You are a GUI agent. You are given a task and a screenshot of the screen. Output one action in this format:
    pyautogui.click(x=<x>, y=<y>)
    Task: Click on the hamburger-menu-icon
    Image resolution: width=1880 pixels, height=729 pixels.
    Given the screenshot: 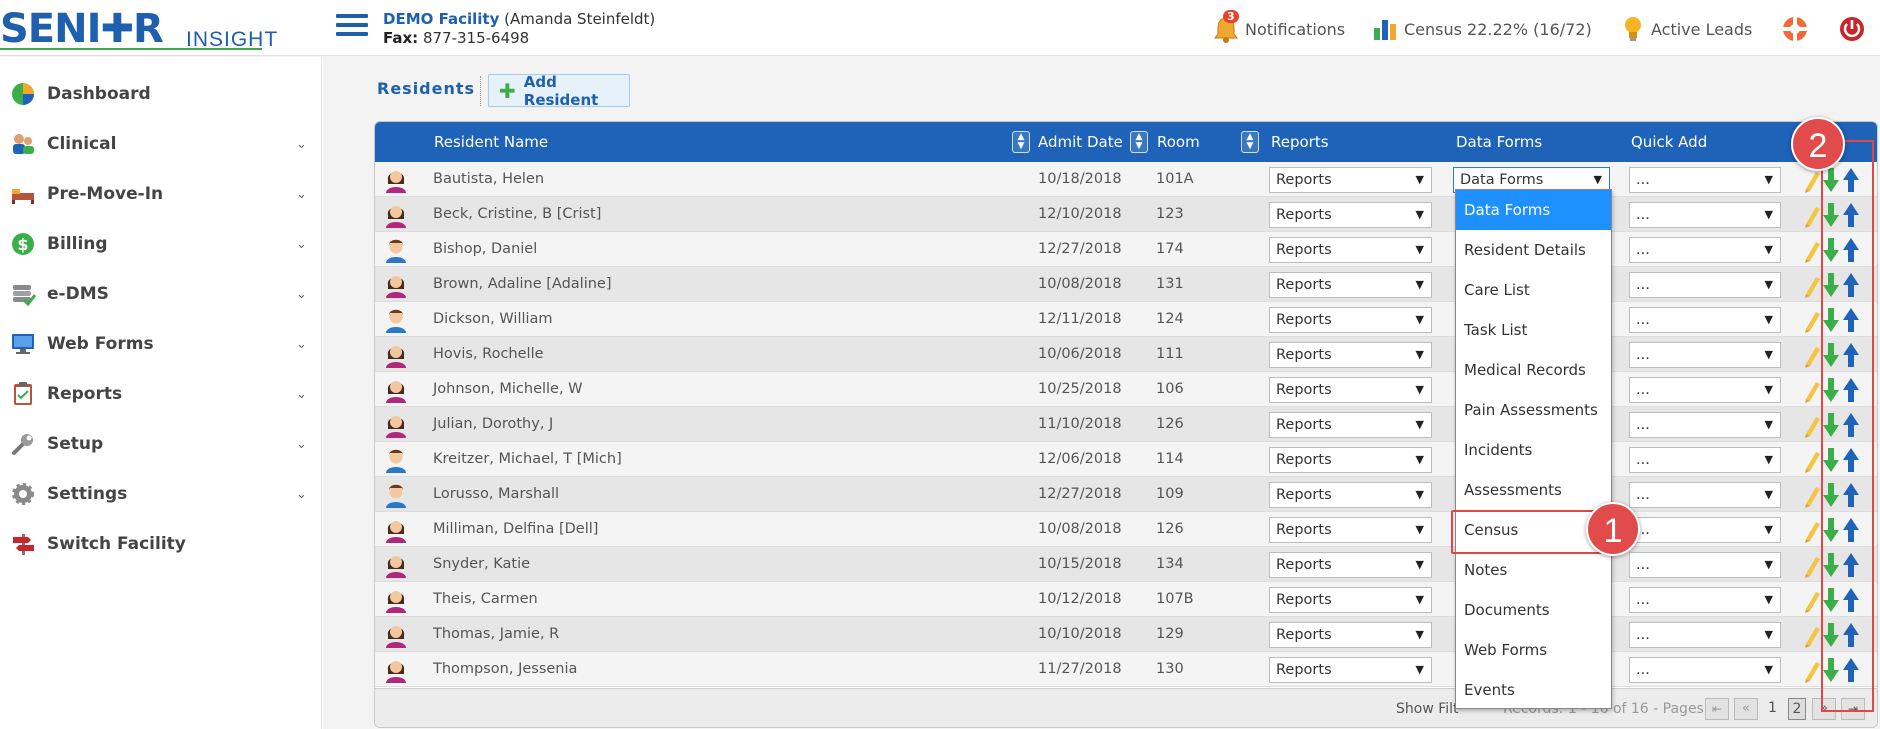 What is the action you would take?
    pyautogui.click(x=352, y=27)
    